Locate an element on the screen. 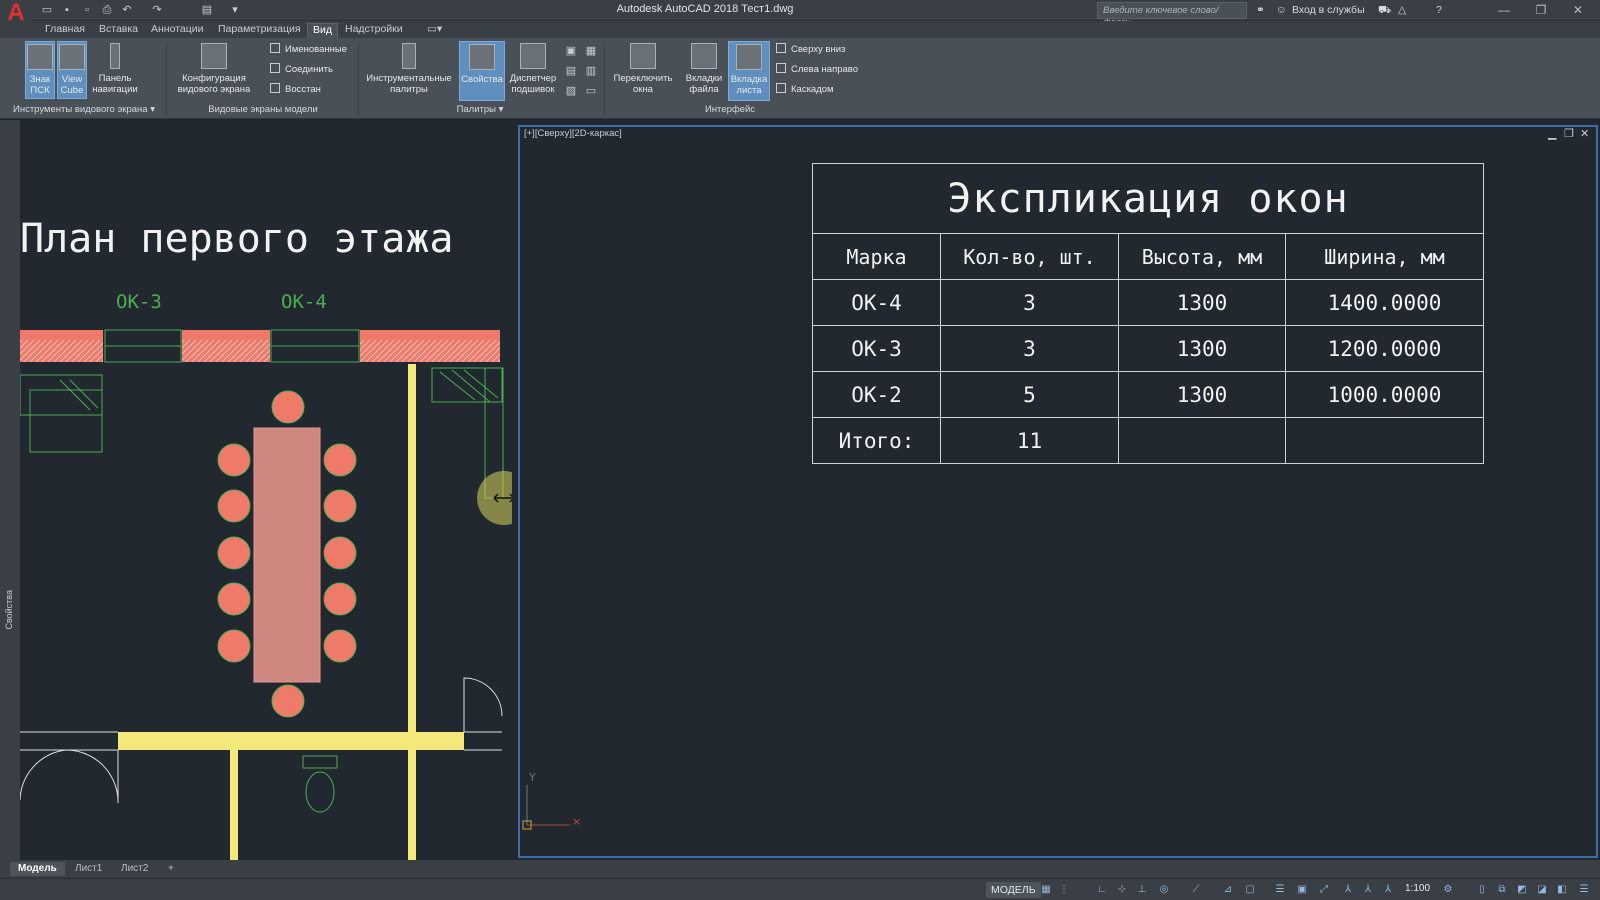 Image resolution: width=1600 pixels, height=900 pixels. 3d-osnap-icon: ▣ is located at coordinates (1302, 890).